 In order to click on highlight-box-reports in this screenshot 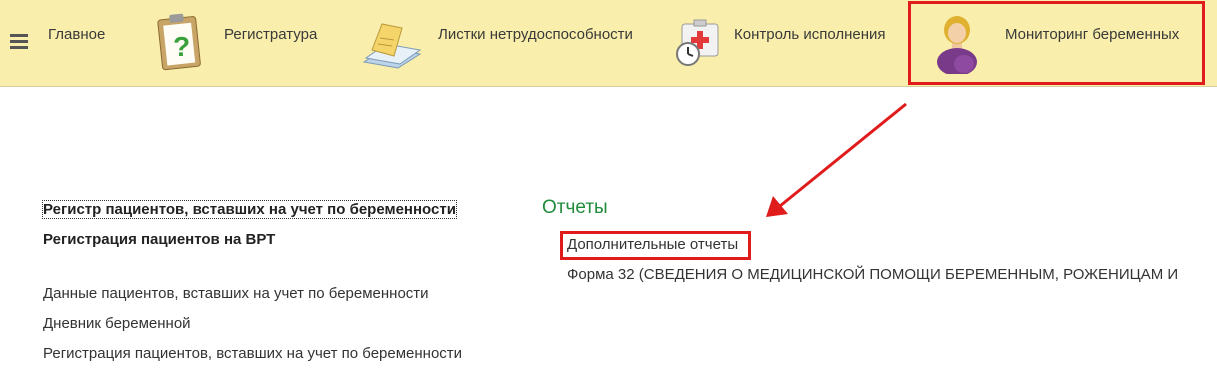, I will do `click(655, 245)`.